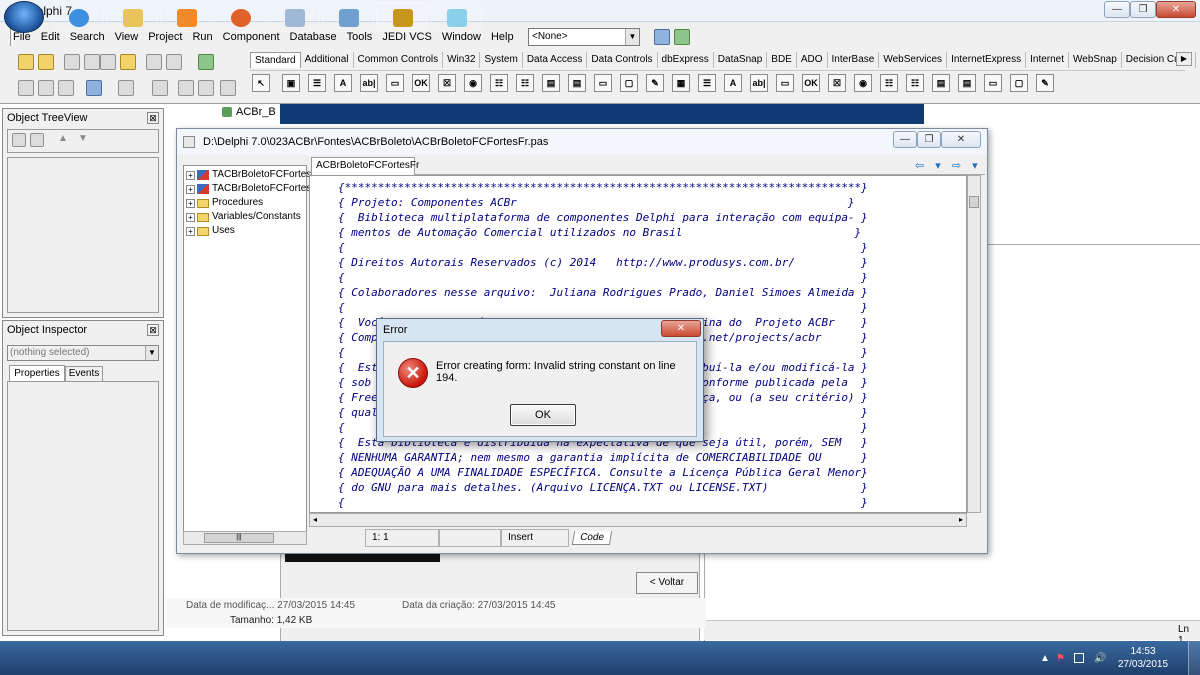 The height and width of the screenshot is (675, 1200). Describe the element at coordinates (1176, 9) in the screenshot. I see `main-close-button: ✕` at that location.